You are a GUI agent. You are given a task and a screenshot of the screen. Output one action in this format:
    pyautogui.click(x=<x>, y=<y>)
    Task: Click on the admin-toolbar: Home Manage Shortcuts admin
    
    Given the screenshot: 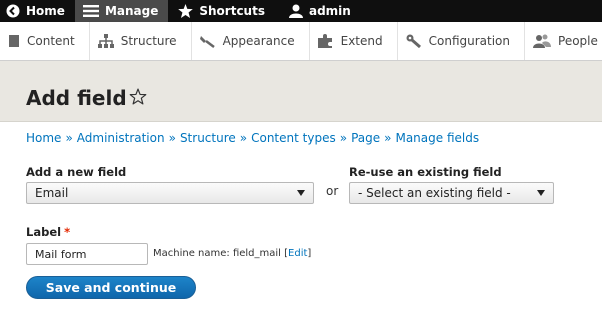 What is the action you would take?
    pyautogui.click(x=301, y=11)
    